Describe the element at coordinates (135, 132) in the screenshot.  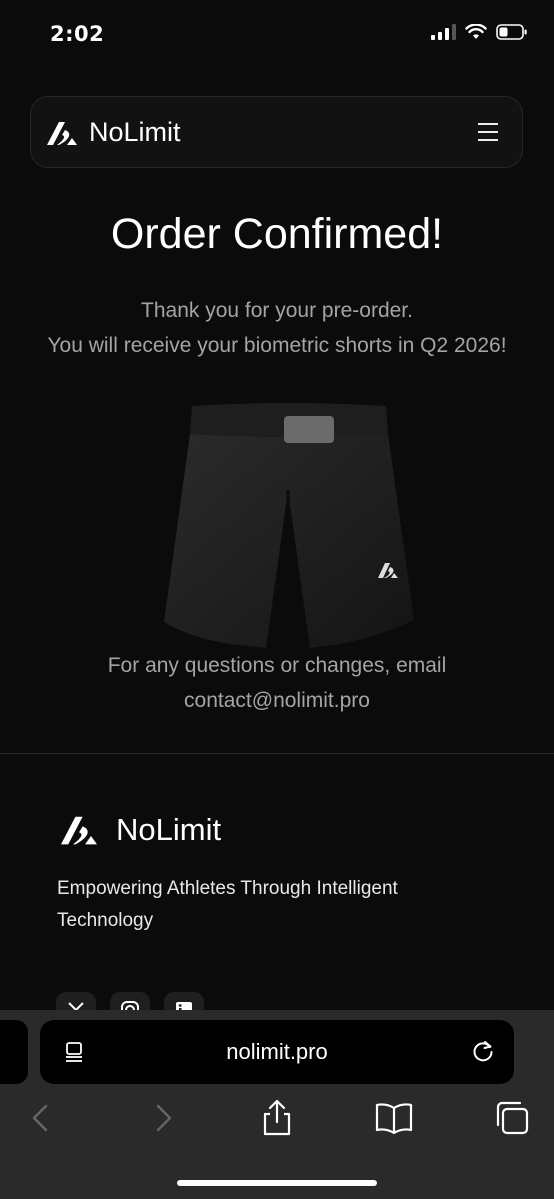
I see `brand-name: NoLimit` at that location.